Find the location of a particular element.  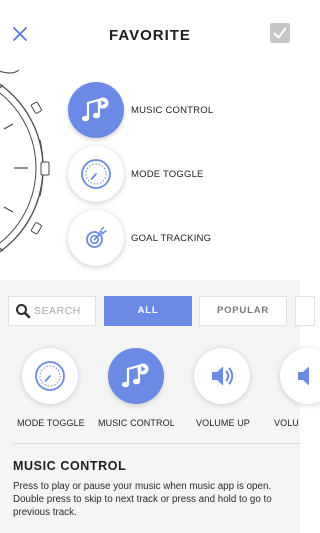

search-box is located at coordinates (52, 311).